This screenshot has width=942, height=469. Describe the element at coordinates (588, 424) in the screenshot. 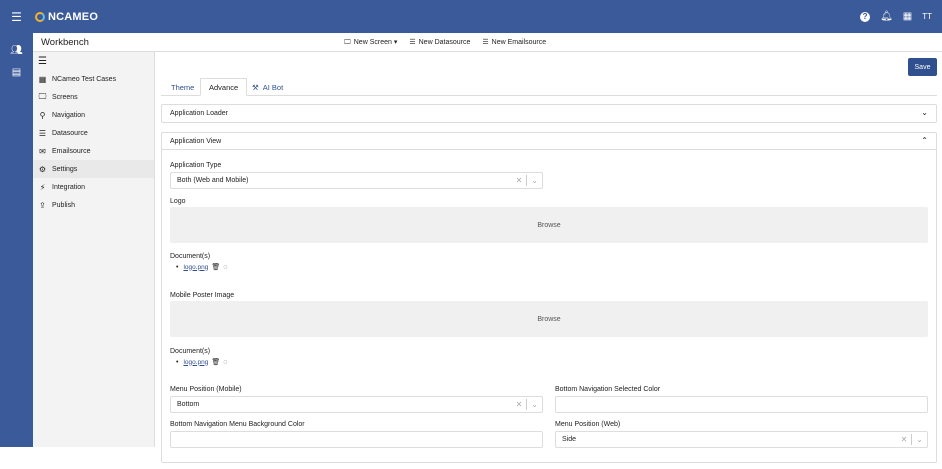

I see `menu-position-web-label: Menu Position (Web)` at that location.